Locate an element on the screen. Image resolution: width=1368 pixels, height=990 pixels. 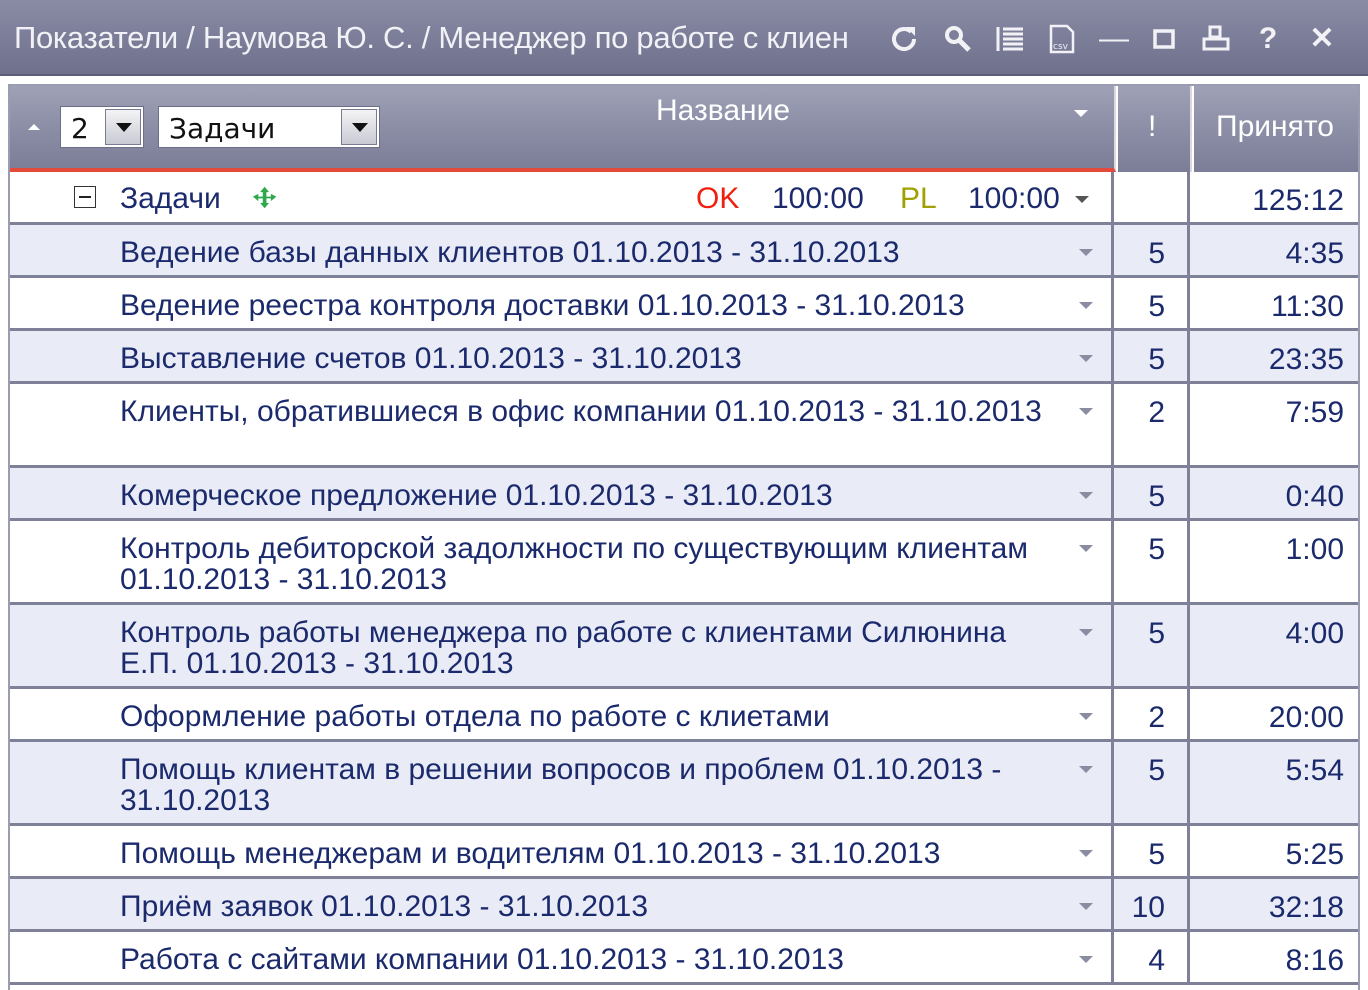
task-priority: 2 is located at coordinates (1156, 412).